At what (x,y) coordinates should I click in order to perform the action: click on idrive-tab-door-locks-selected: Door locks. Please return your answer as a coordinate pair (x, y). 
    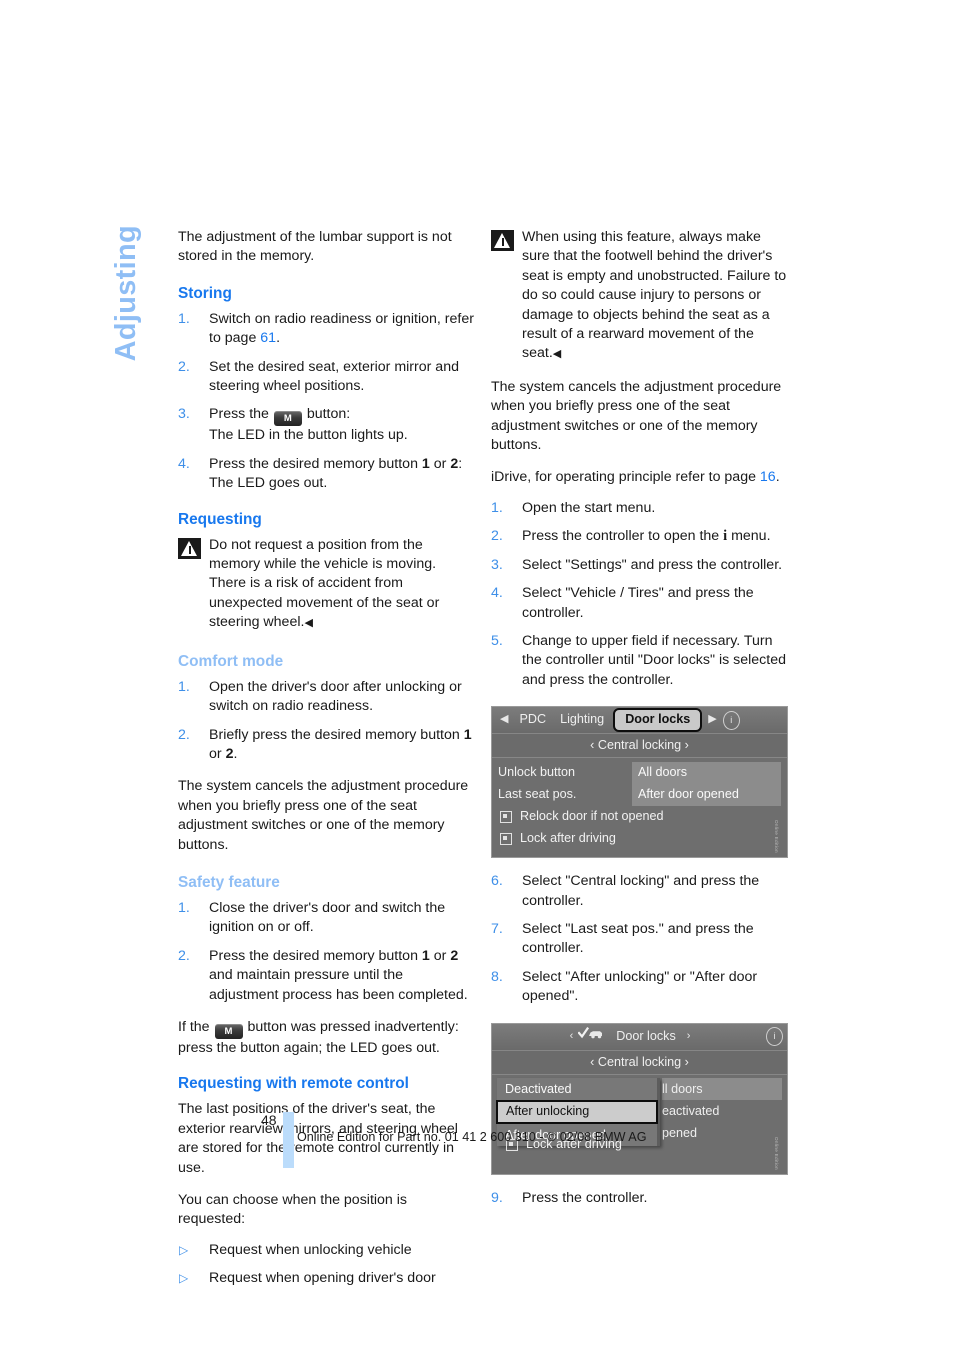
    Looking at the image, I should click on (658, 720).